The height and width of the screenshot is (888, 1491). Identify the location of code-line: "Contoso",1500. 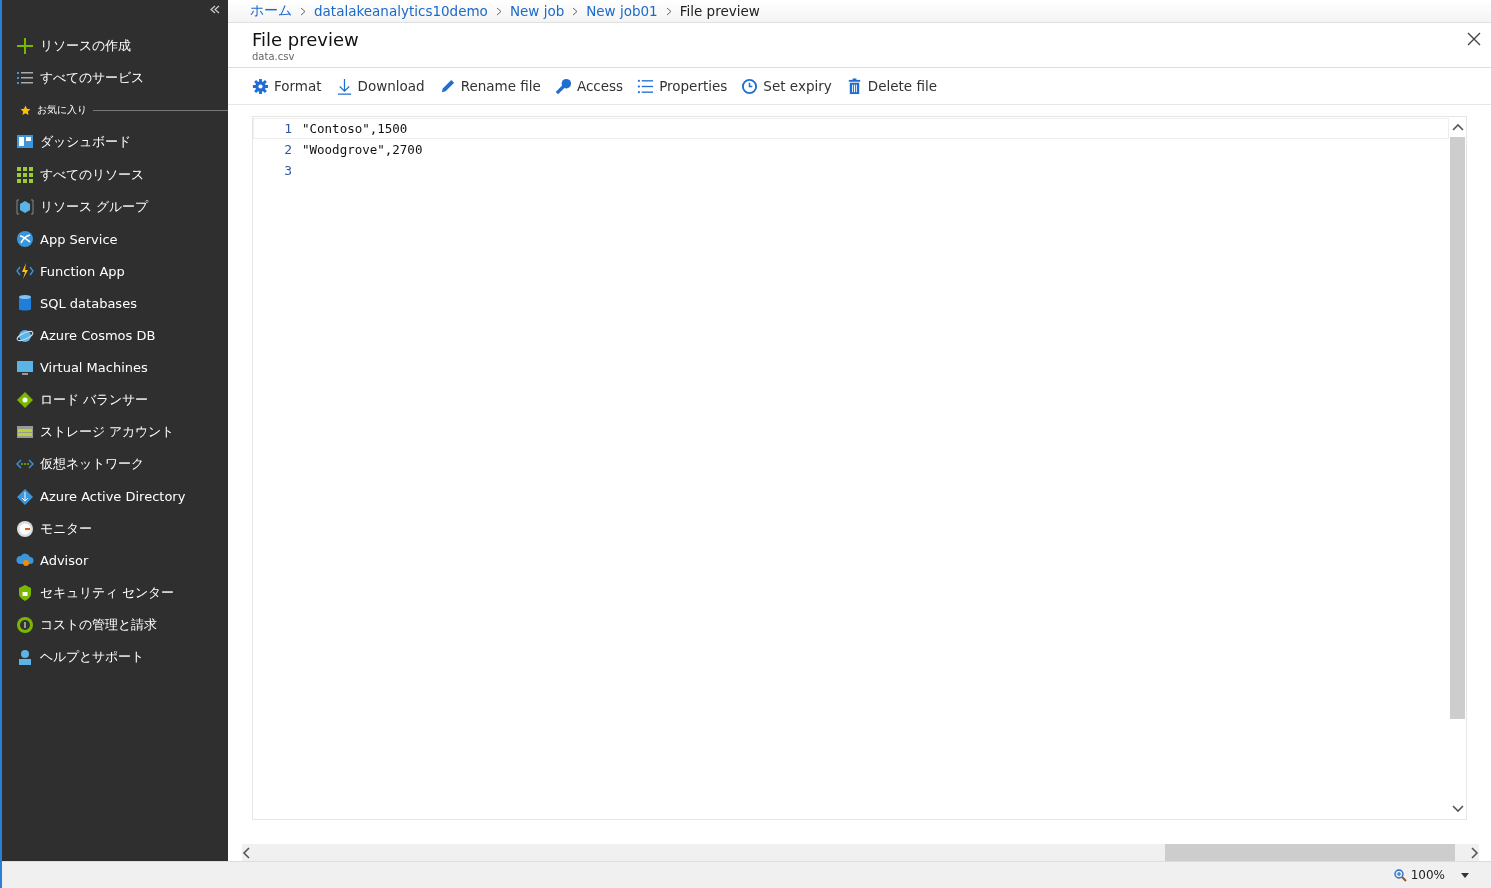
(355, 128).